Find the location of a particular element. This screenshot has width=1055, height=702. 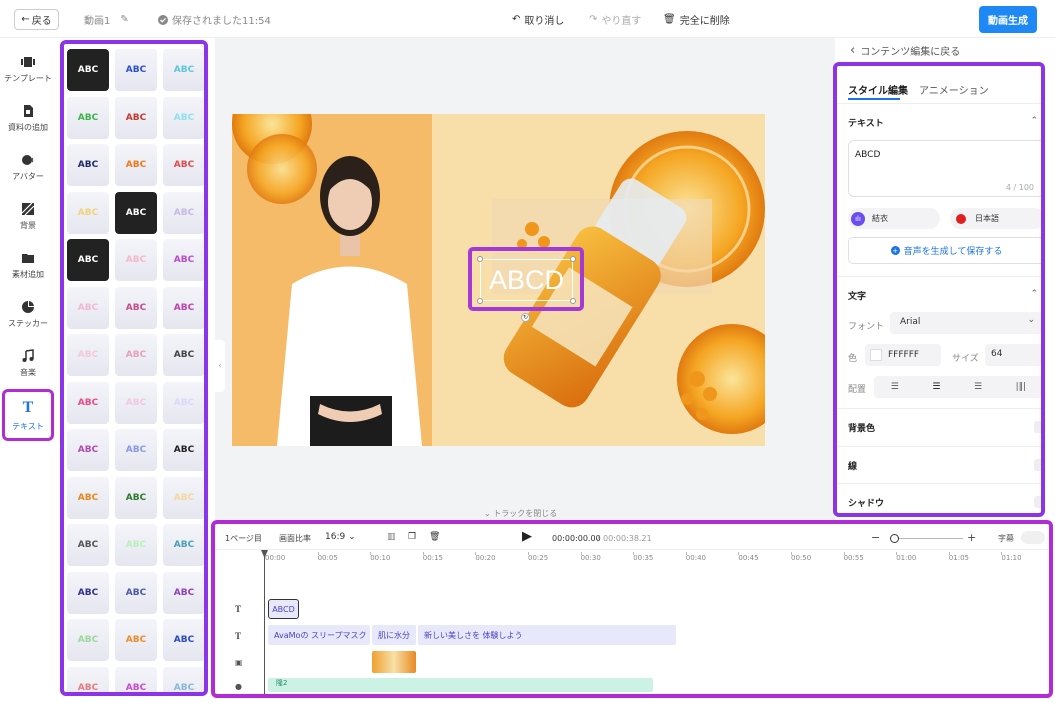

text-content-input: ABCD 4 / 100 is located at coordinates (944, 168).